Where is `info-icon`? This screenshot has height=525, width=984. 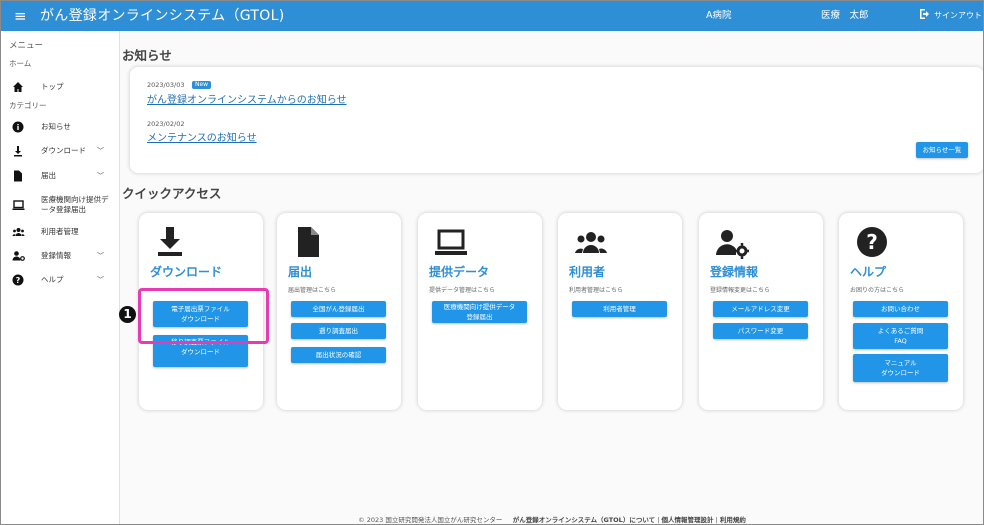
info-icon is located at coordinates (18, 128).